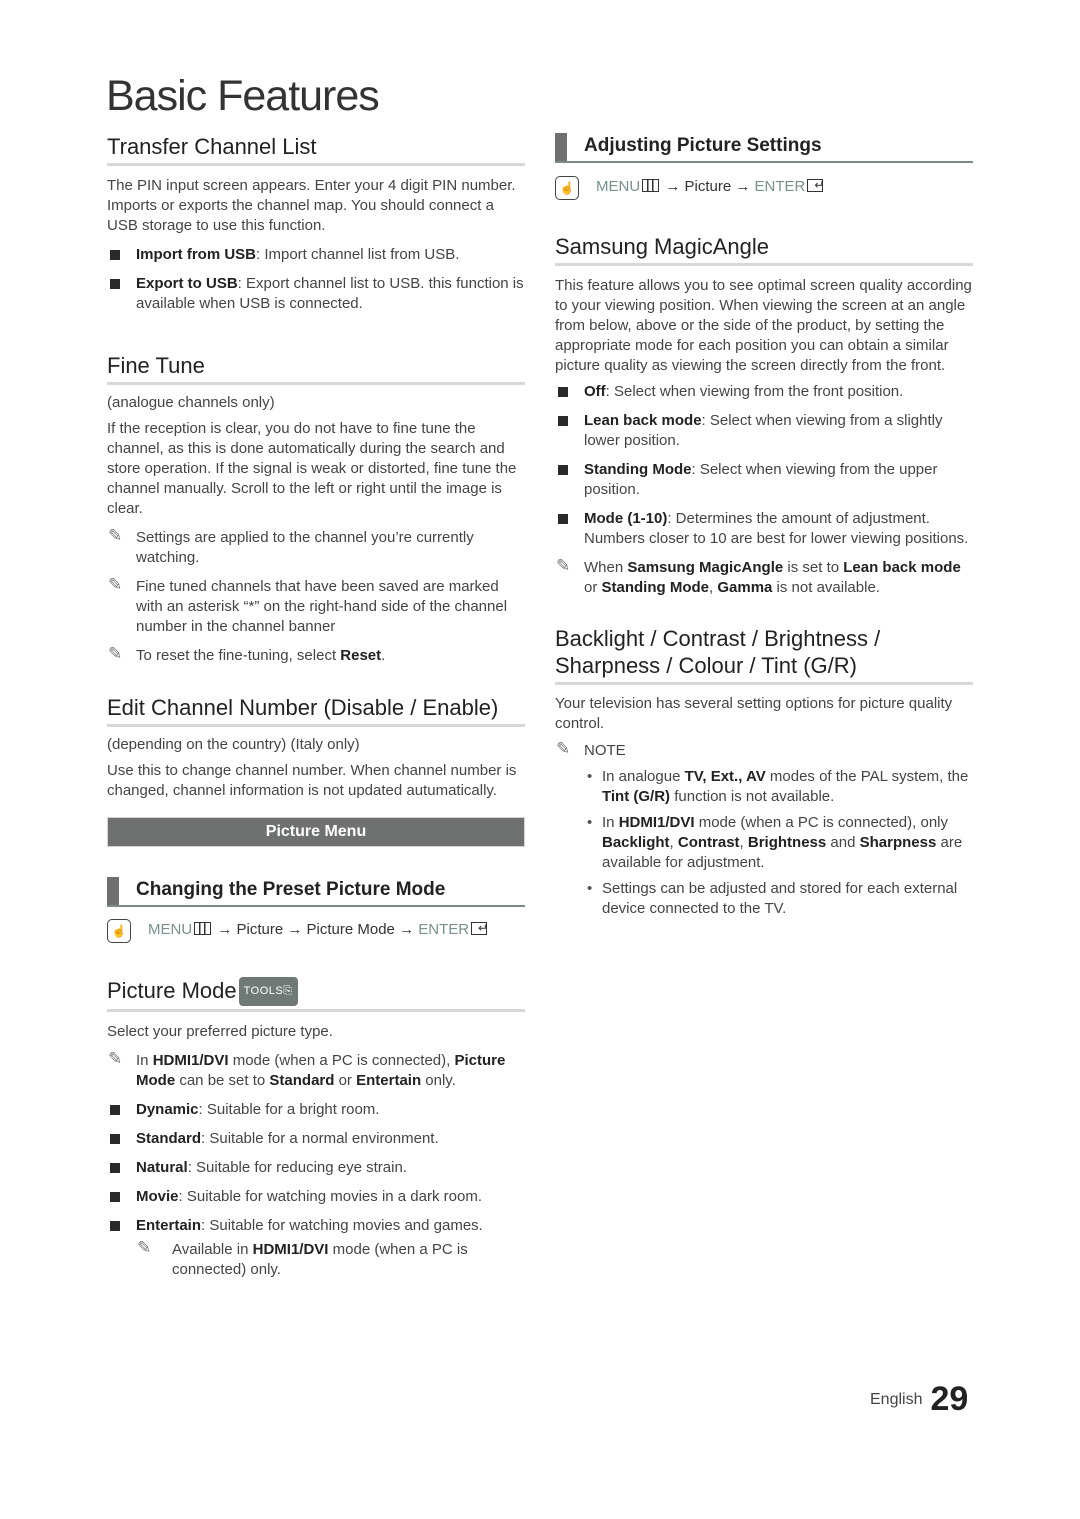 The height and width of the screenshot is (1519, 1080). Describe the element at coordinates (919, 1399) in the screenshot. I see `page-footer: English 29` at that location.